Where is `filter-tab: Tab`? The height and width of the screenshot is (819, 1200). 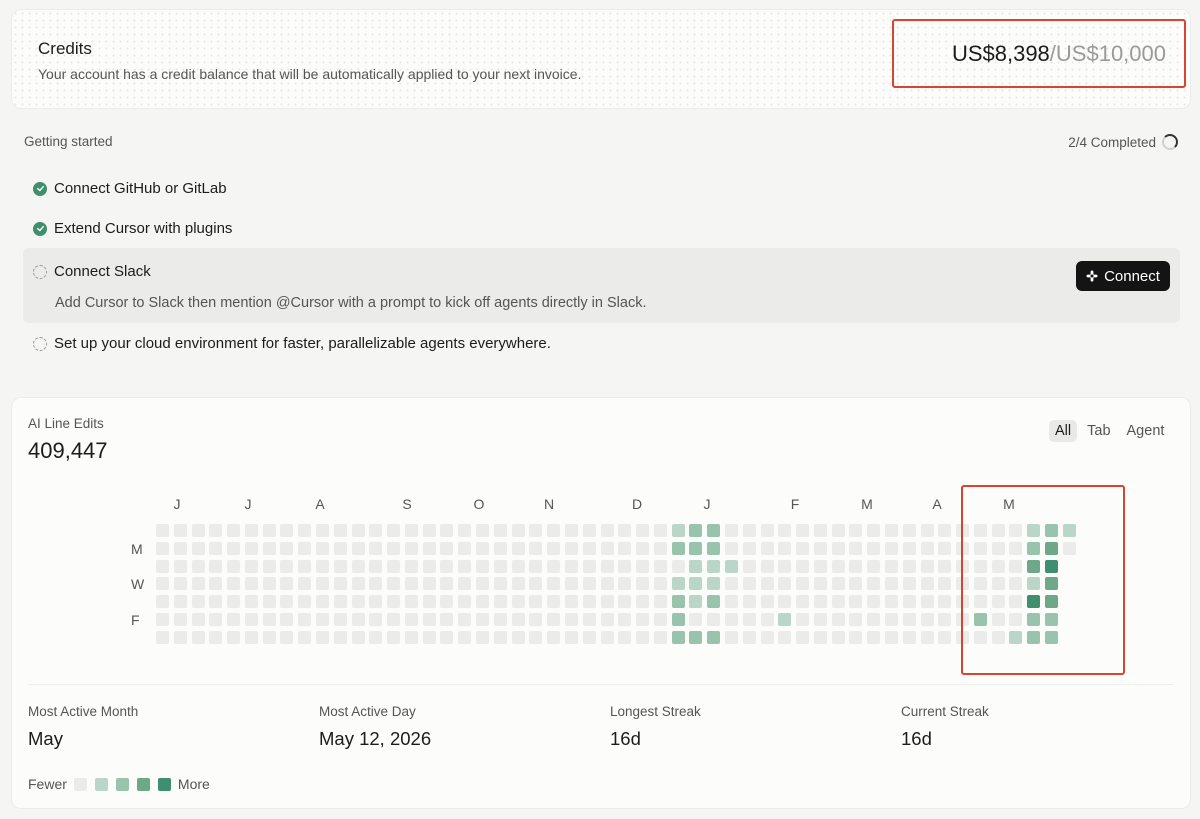 filter-tab: Tab is located at coordinates (1098, 431).